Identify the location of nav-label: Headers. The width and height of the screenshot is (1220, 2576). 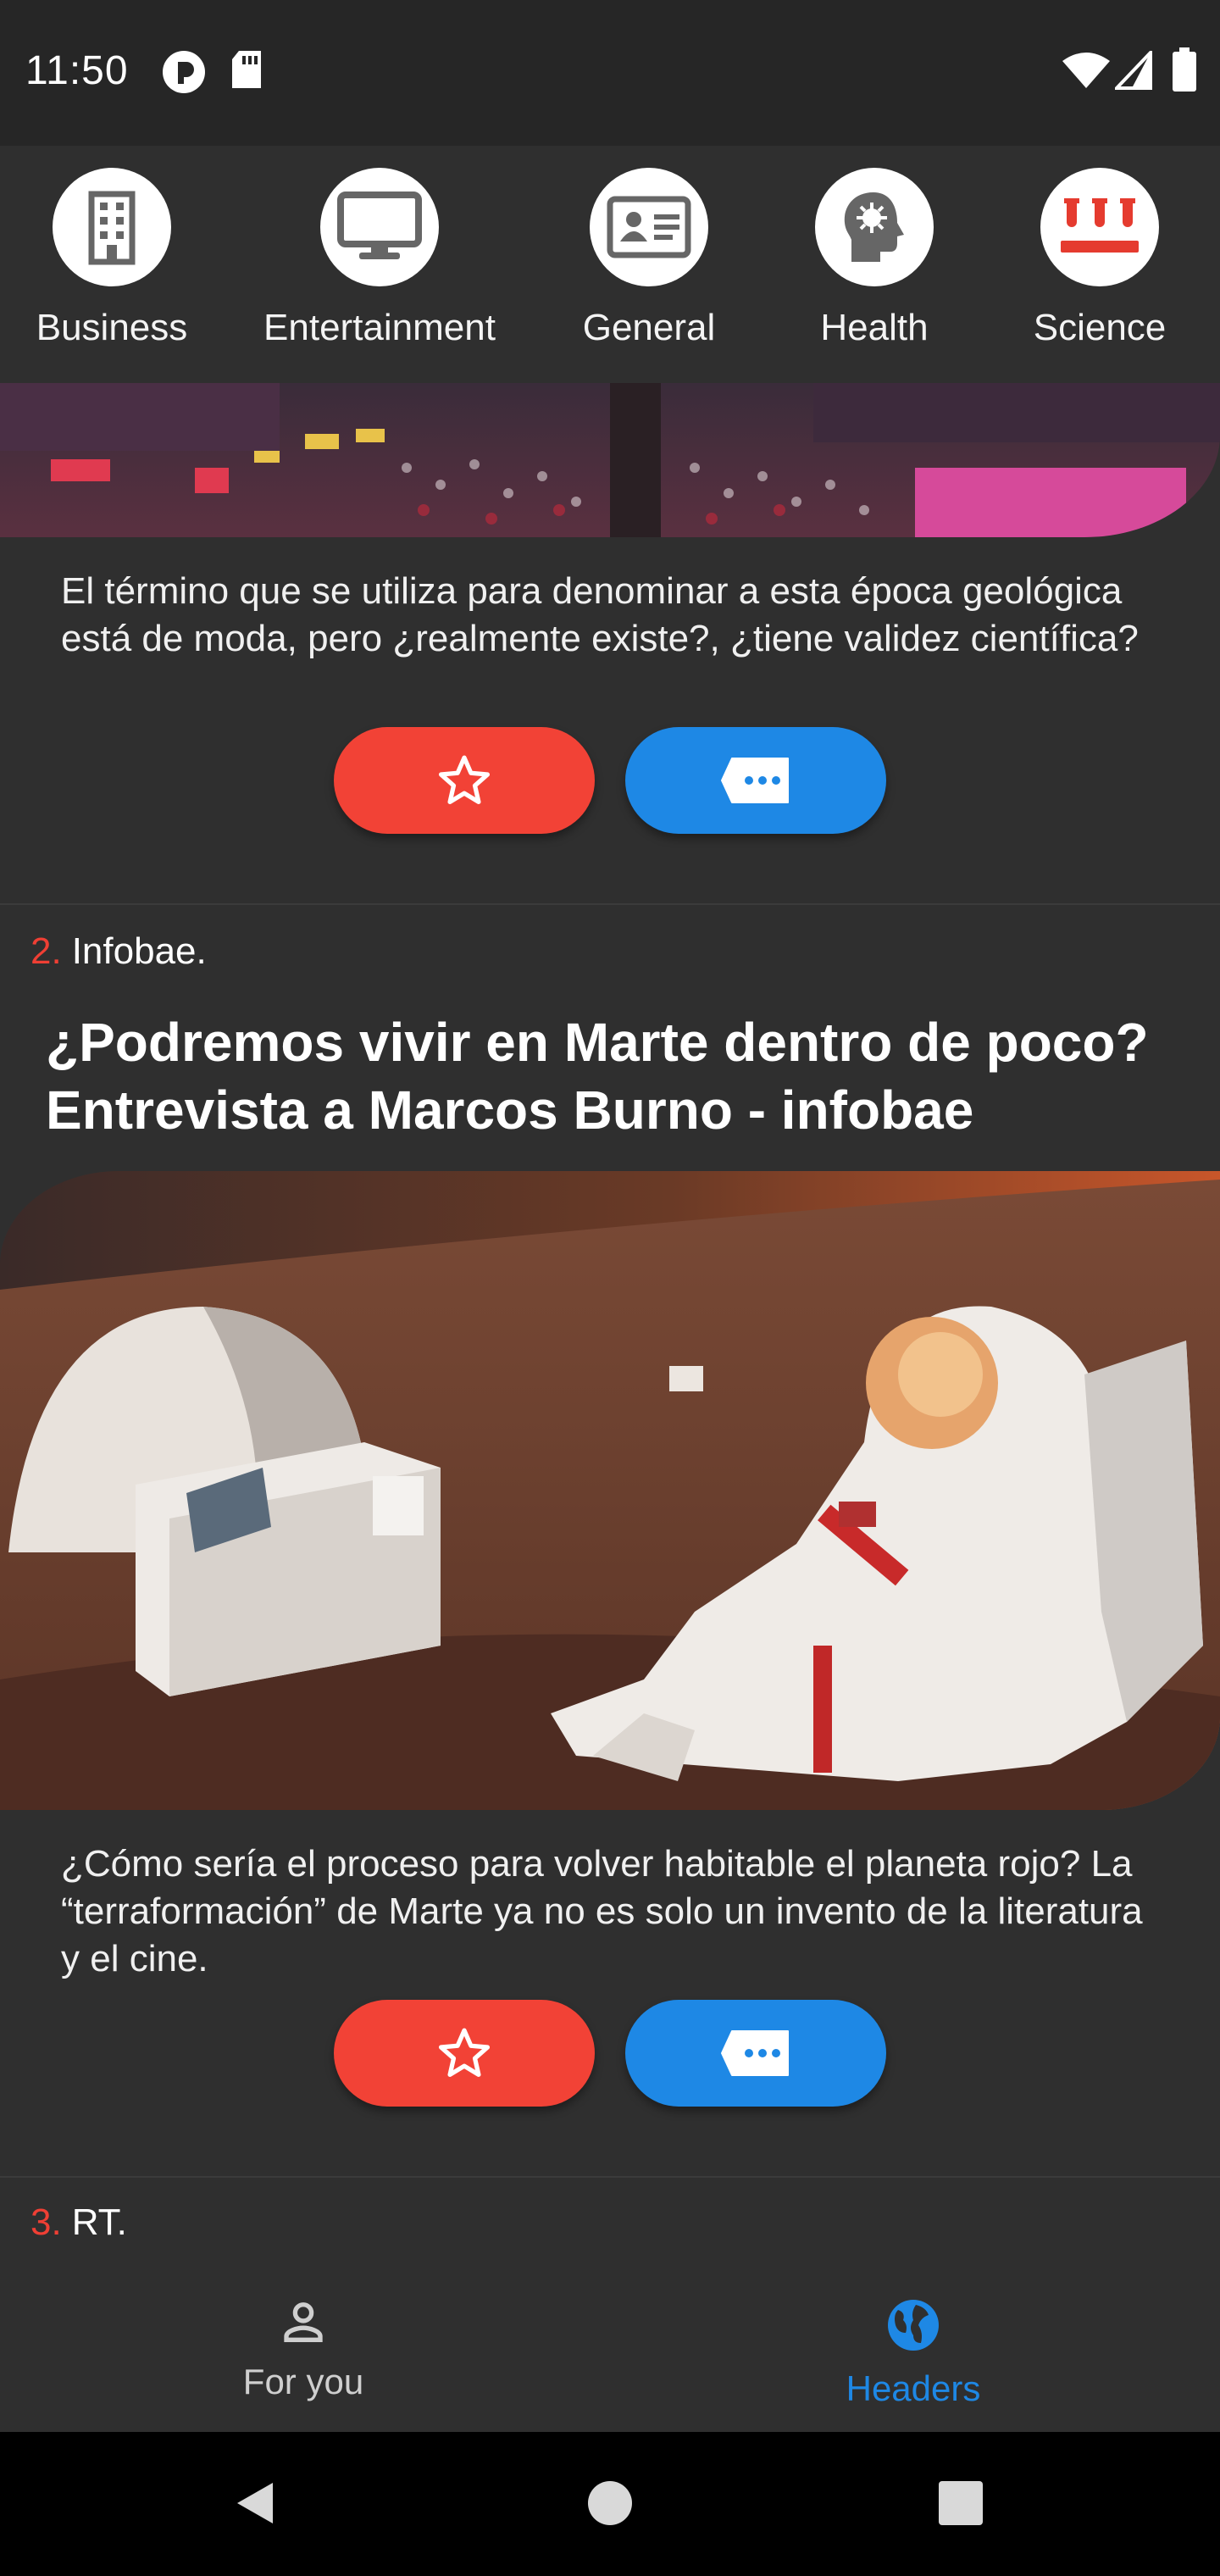
(913, 2388).